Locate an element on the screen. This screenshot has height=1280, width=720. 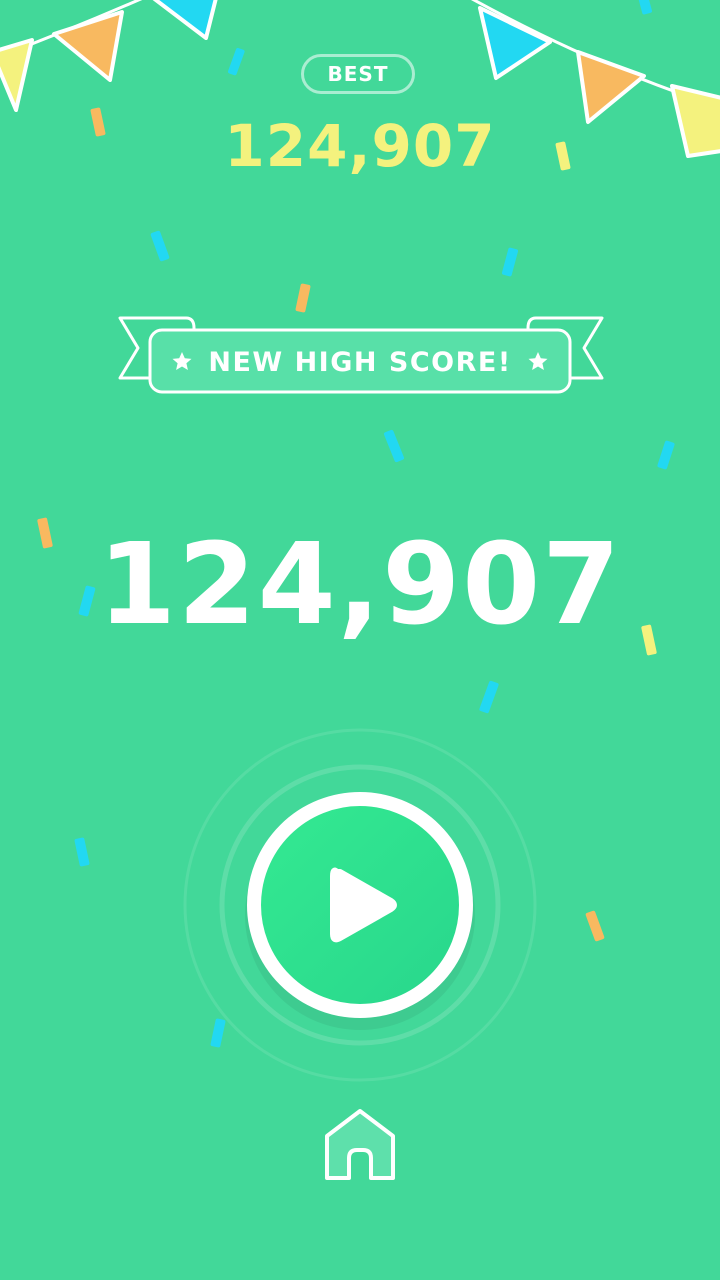
best-label: BEST is located at coordinates (358, 74).